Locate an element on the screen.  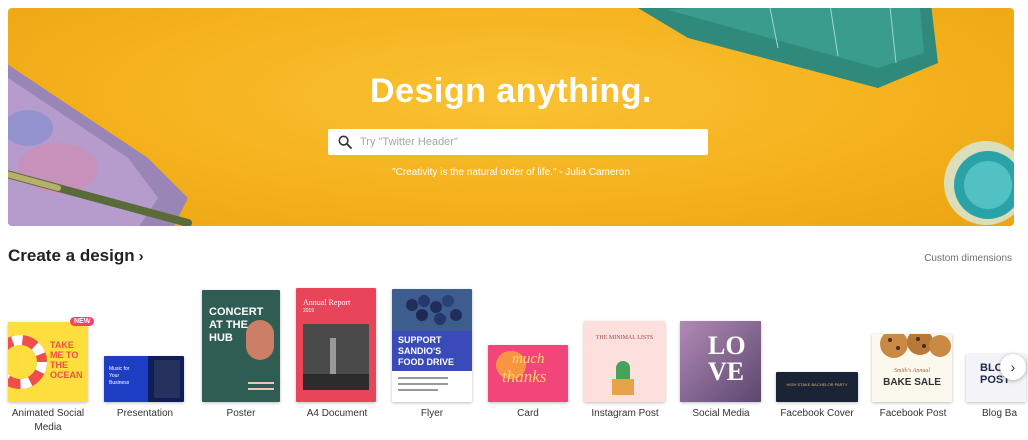
design-poster: CONCERT AT THE HUB Poster is located at coordinates (241, 360).